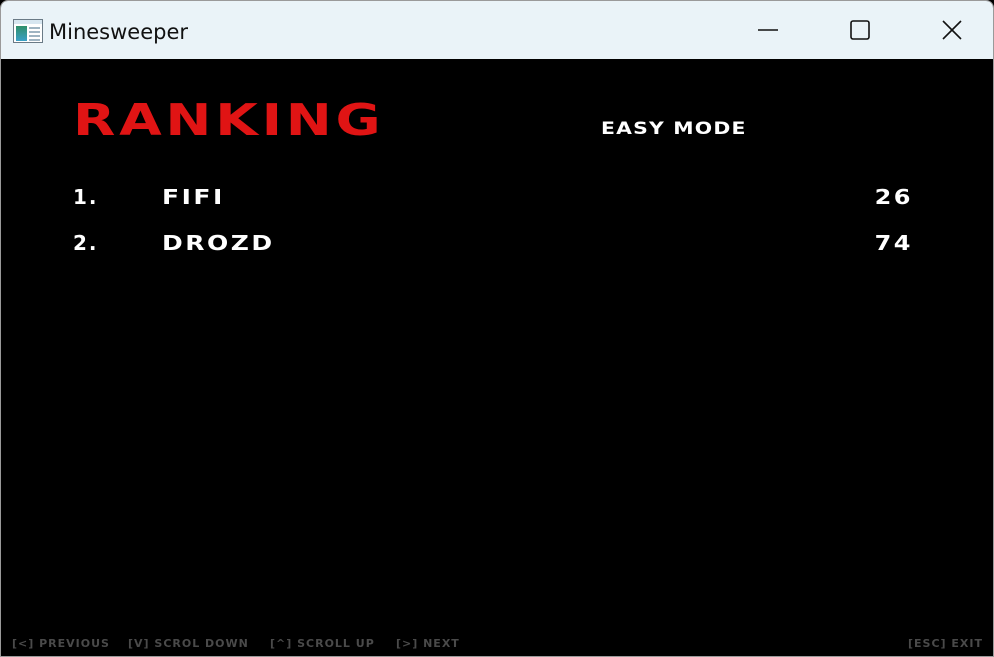  What do you see at coordinates (28, 31) in the screenshot?
I see `app-window-icon` at bounding box center [28, 31].